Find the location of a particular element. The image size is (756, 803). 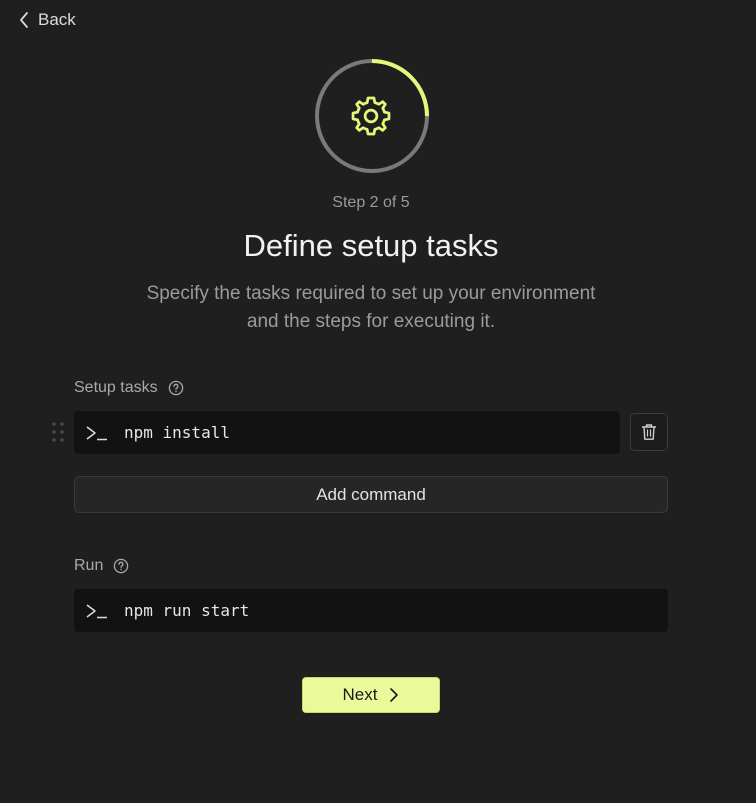

back-label: Back is located at coordinates (57, 19).